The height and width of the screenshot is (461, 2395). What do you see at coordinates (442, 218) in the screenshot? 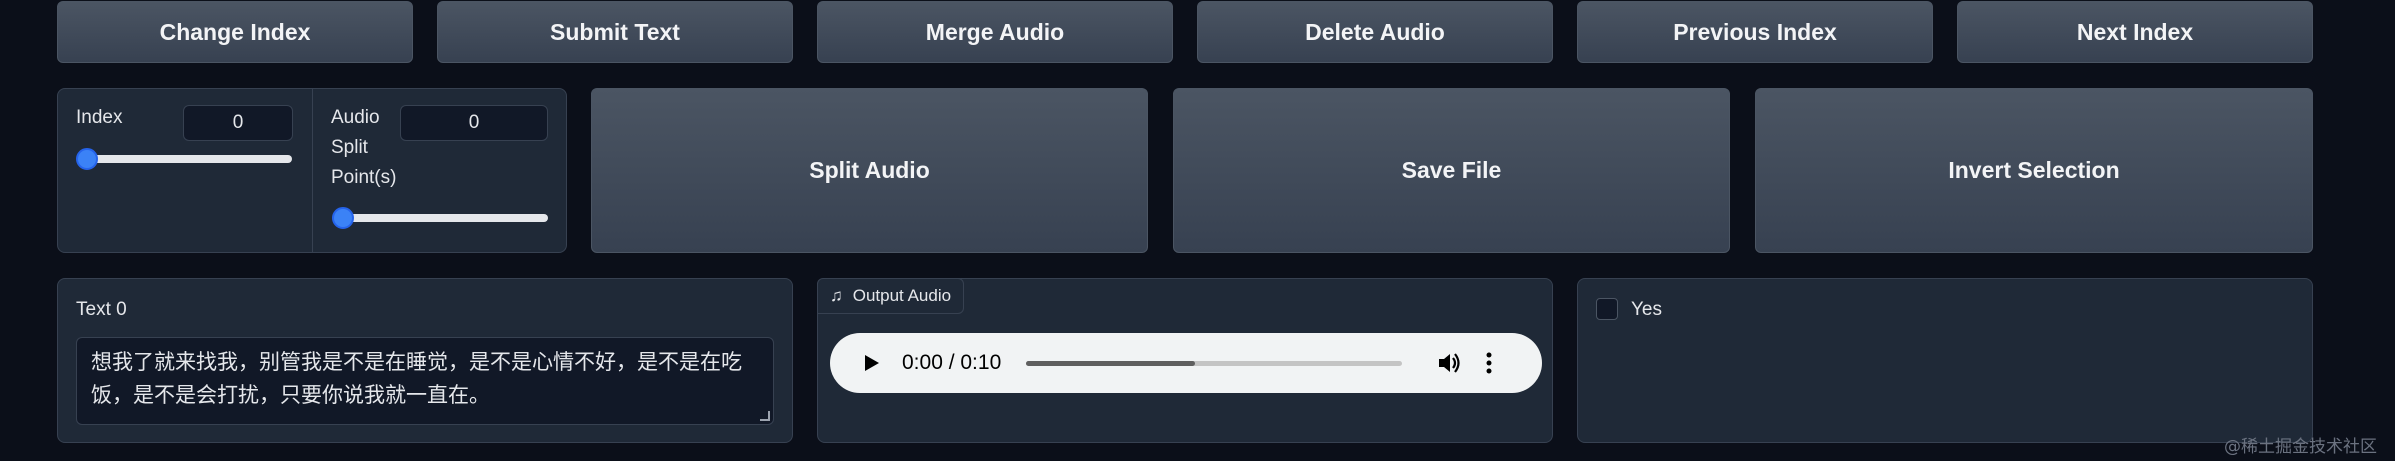
I see `audio-split-slider-track` at bounding box center [442, 218].